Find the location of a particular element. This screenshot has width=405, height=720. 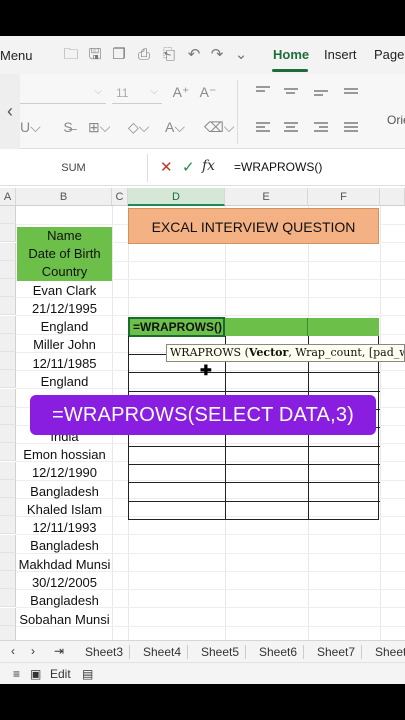

tab-page: Page is located at coordinates (389, 54).